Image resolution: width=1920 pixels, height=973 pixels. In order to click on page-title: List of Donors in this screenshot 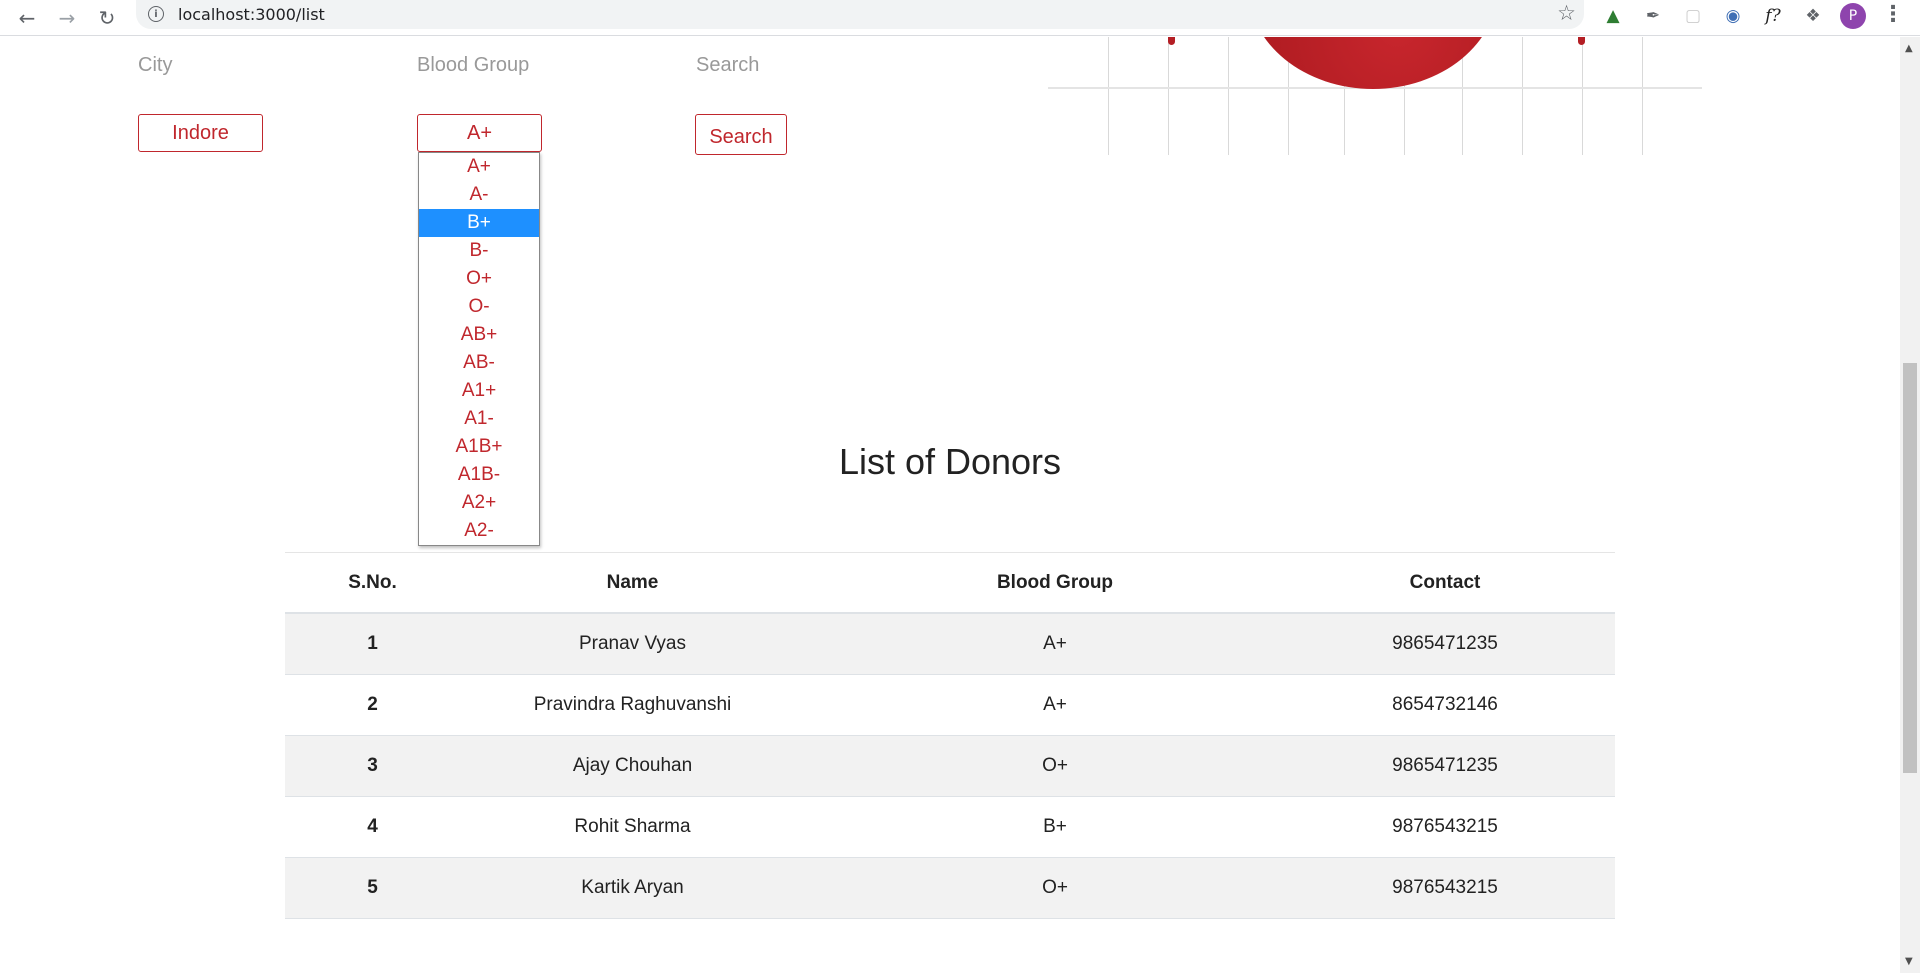, I will do `click(950, 461)`.